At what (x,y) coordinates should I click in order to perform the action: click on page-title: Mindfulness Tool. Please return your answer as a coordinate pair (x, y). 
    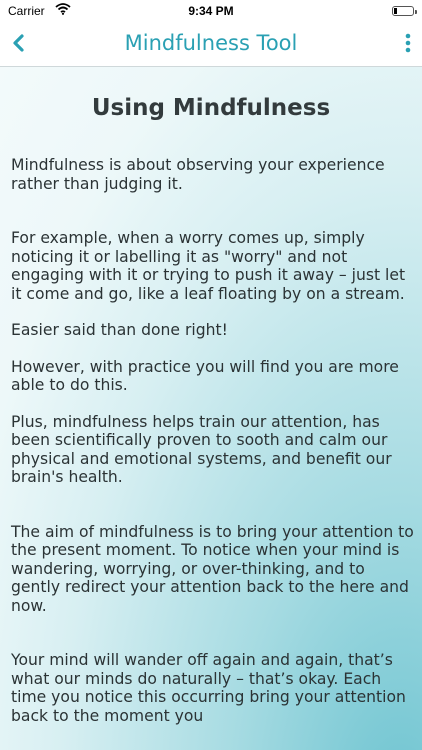
    Looking at the image, I should click on (211, 43).